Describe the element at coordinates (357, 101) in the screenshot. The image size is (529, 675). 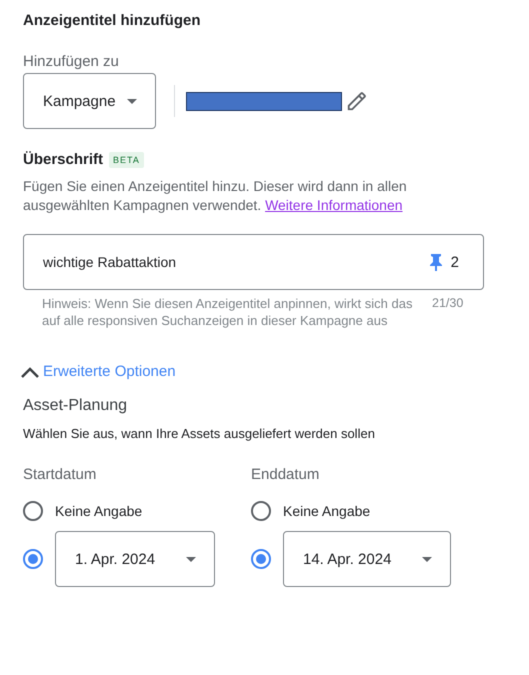
I see `pencil-icon` at that location.